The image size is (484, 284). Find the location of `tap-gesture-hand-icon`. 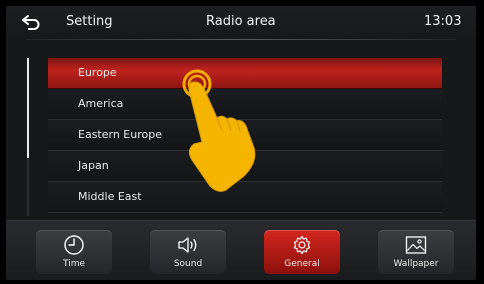

tap-gesture-hand-icon is located at coordinates (219, 130).